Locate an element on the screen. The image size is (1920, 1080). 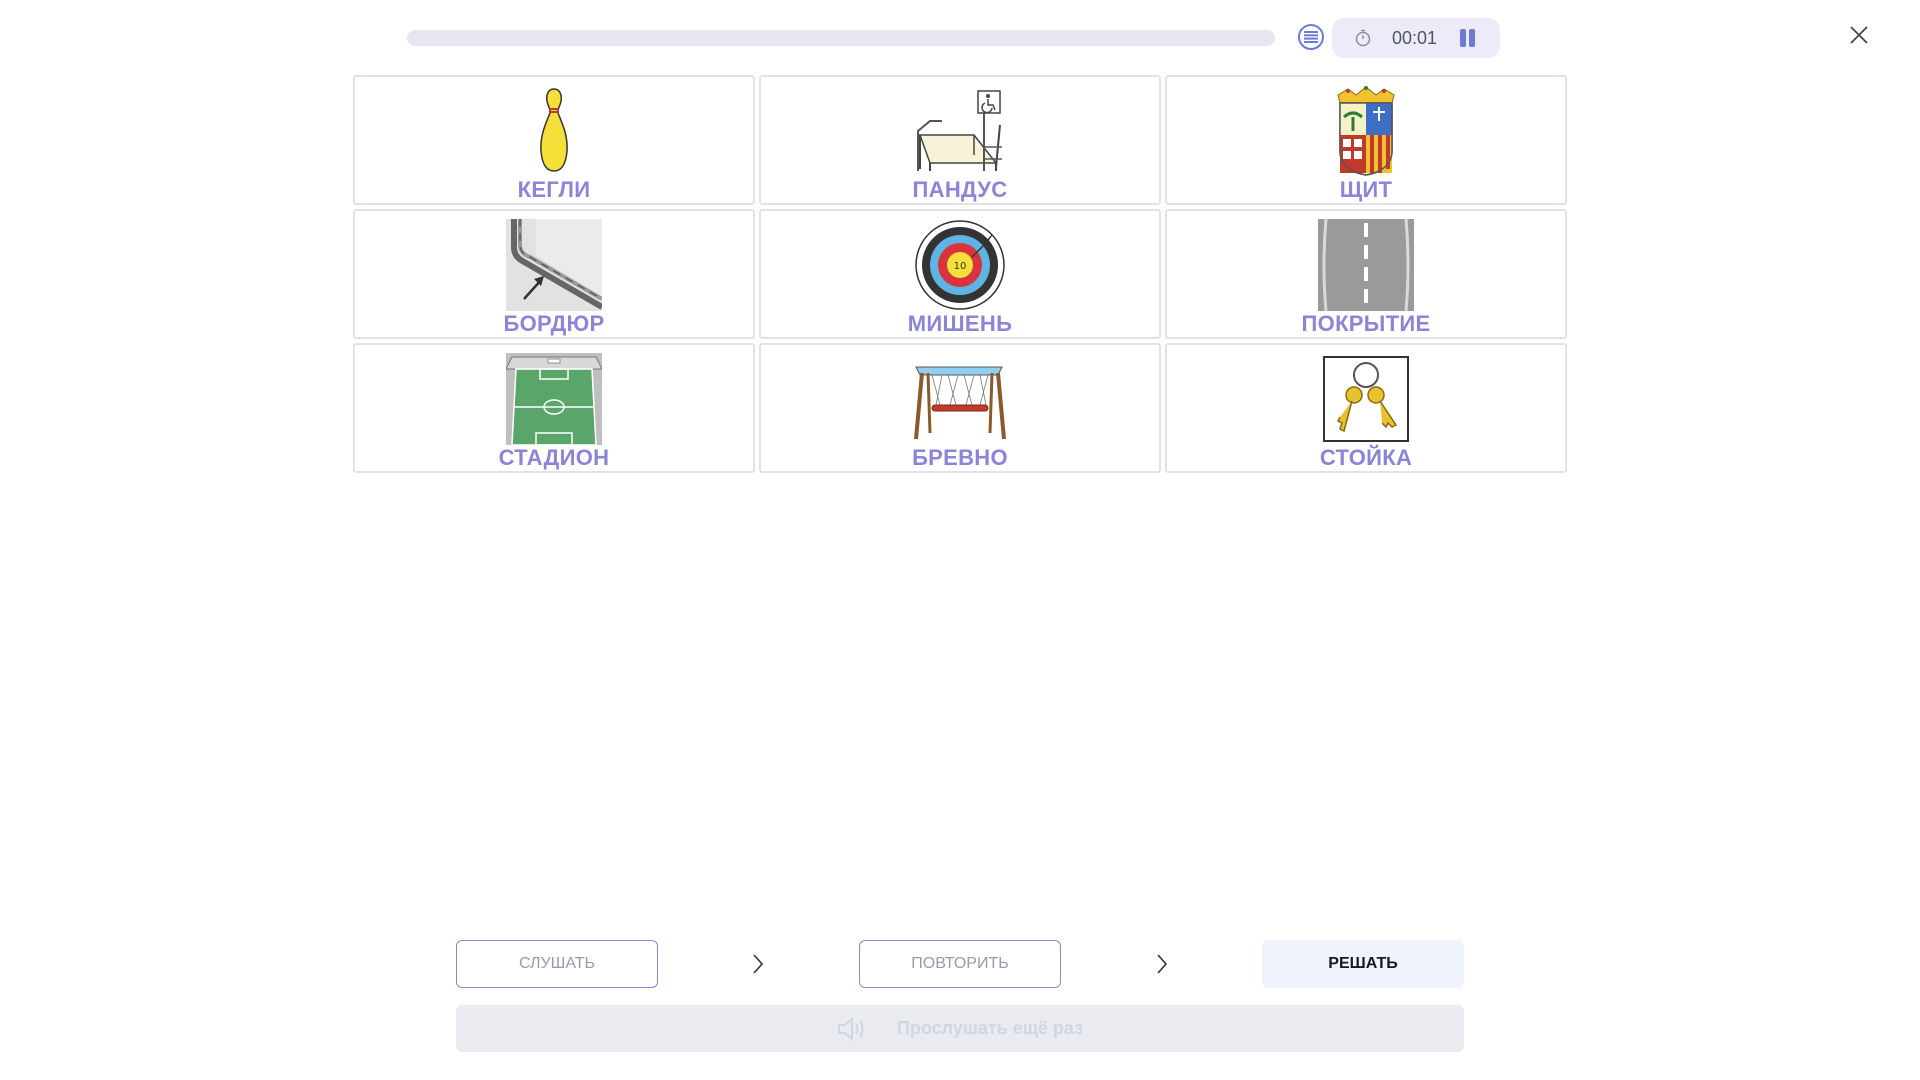
log-swing-icon is located at coordinates (960, 403).